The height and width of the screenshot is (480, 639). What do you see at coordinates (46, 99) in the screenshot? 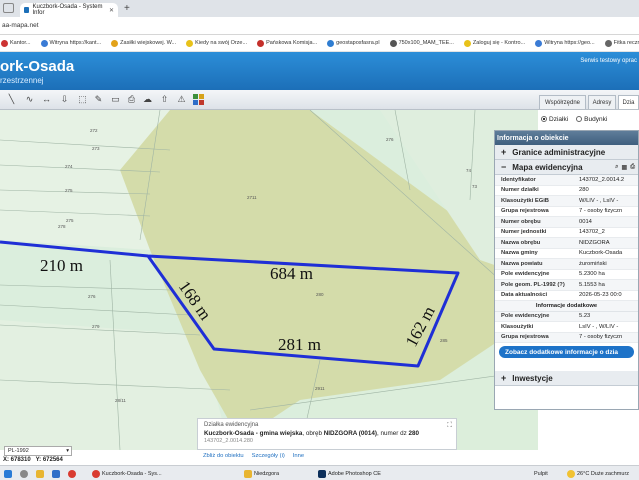
I see `measure-distance-icon: ↔` at bounding box center [46, 99].